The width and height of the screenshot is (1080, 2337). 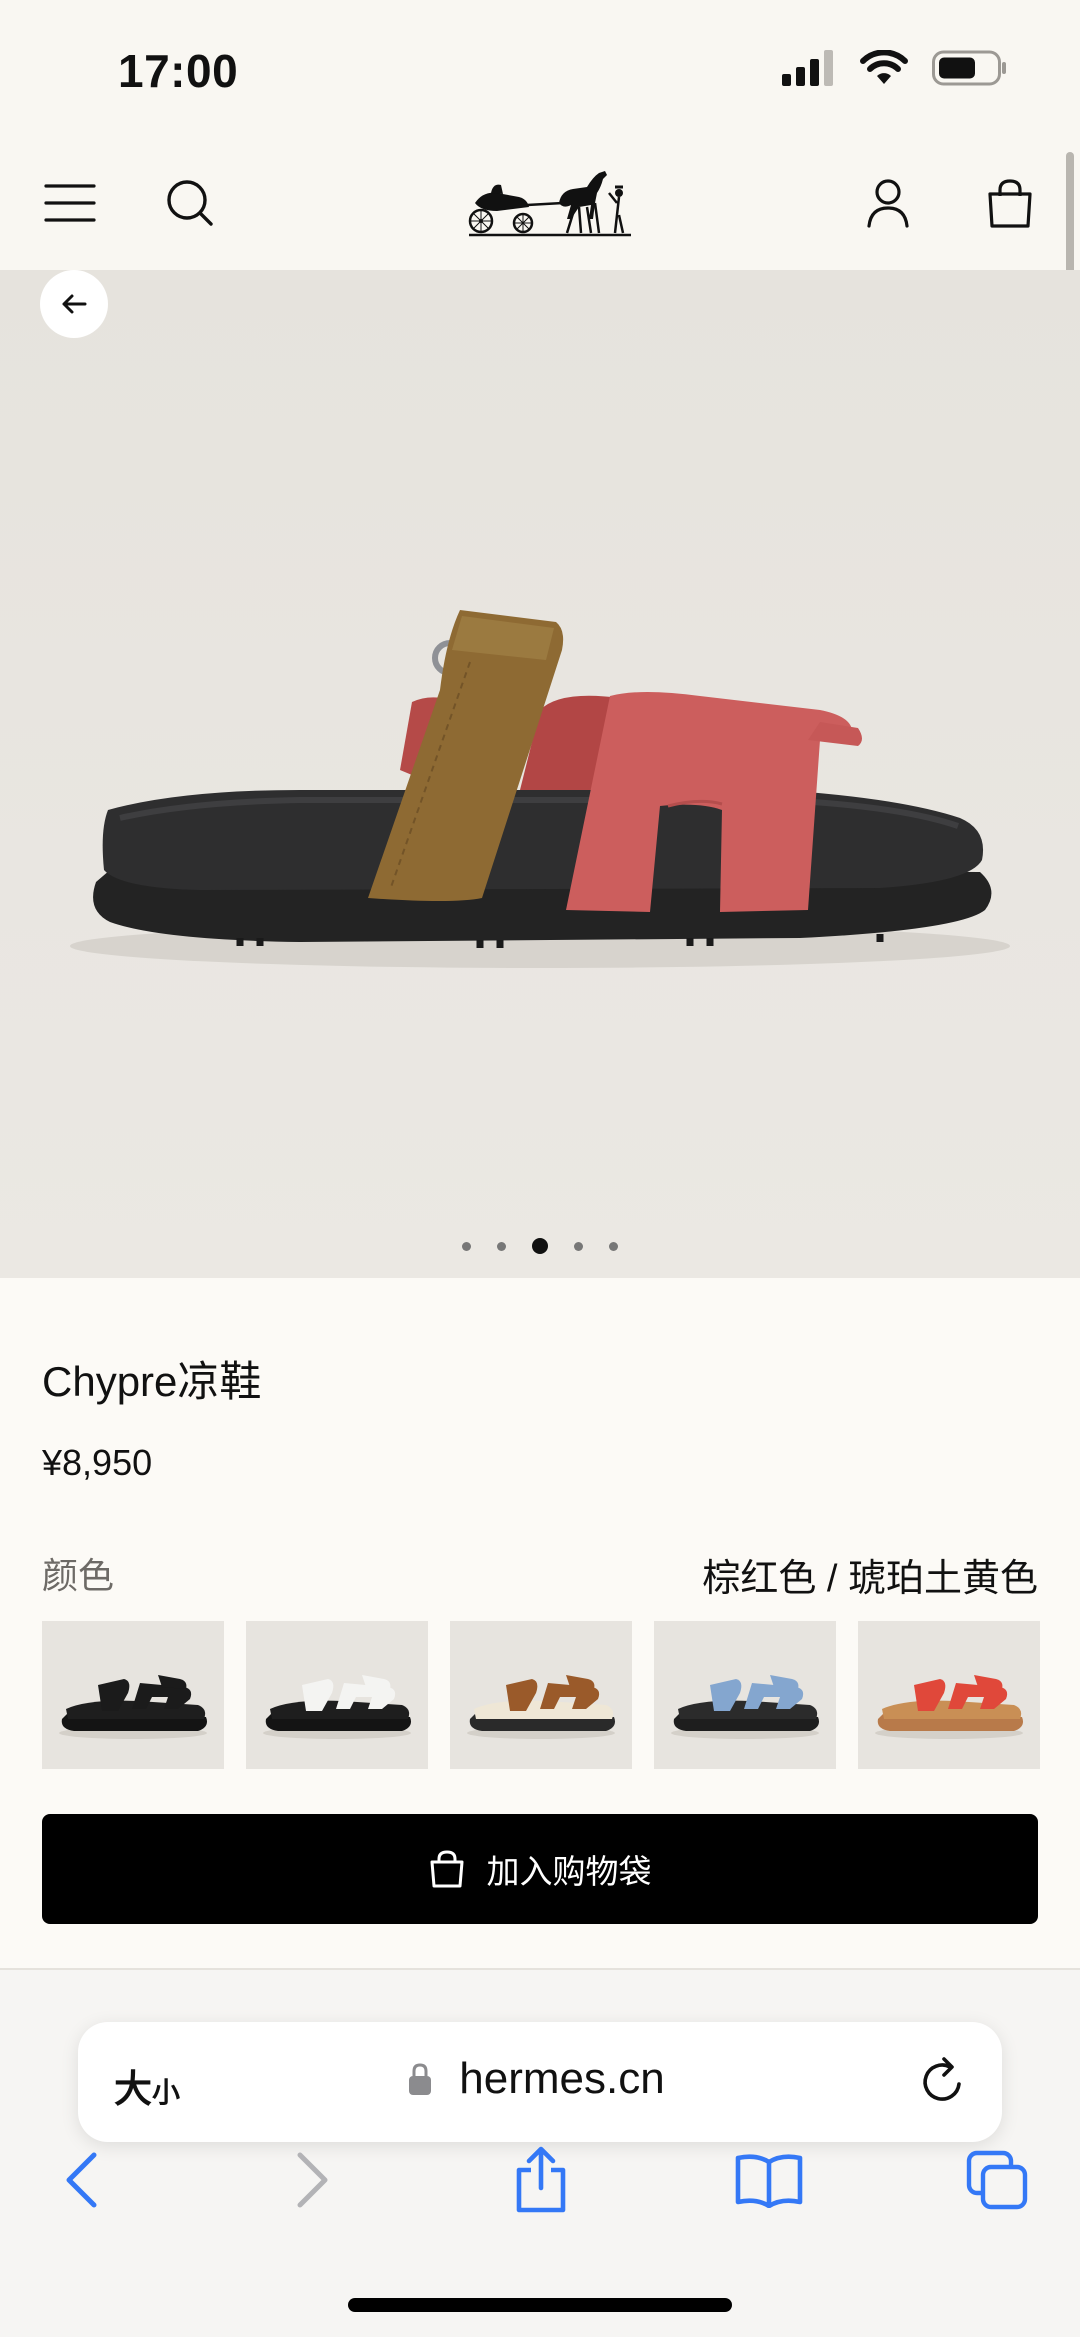 I want to click on chevron-left-icon, so click(x=81, y=2180).